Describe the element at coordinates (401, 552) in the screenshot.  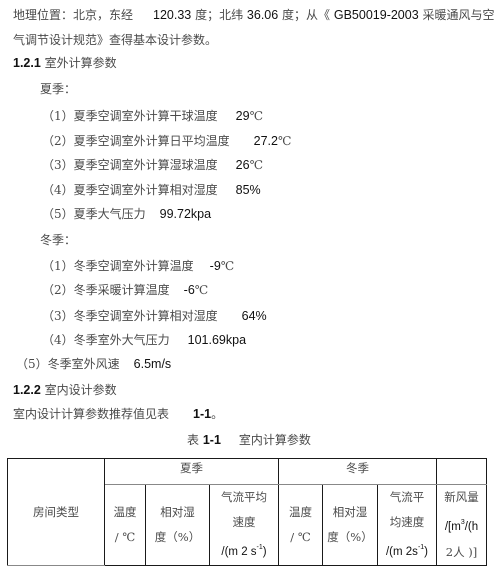
I see `airflow-unit-text: /(m 2s` at that location.